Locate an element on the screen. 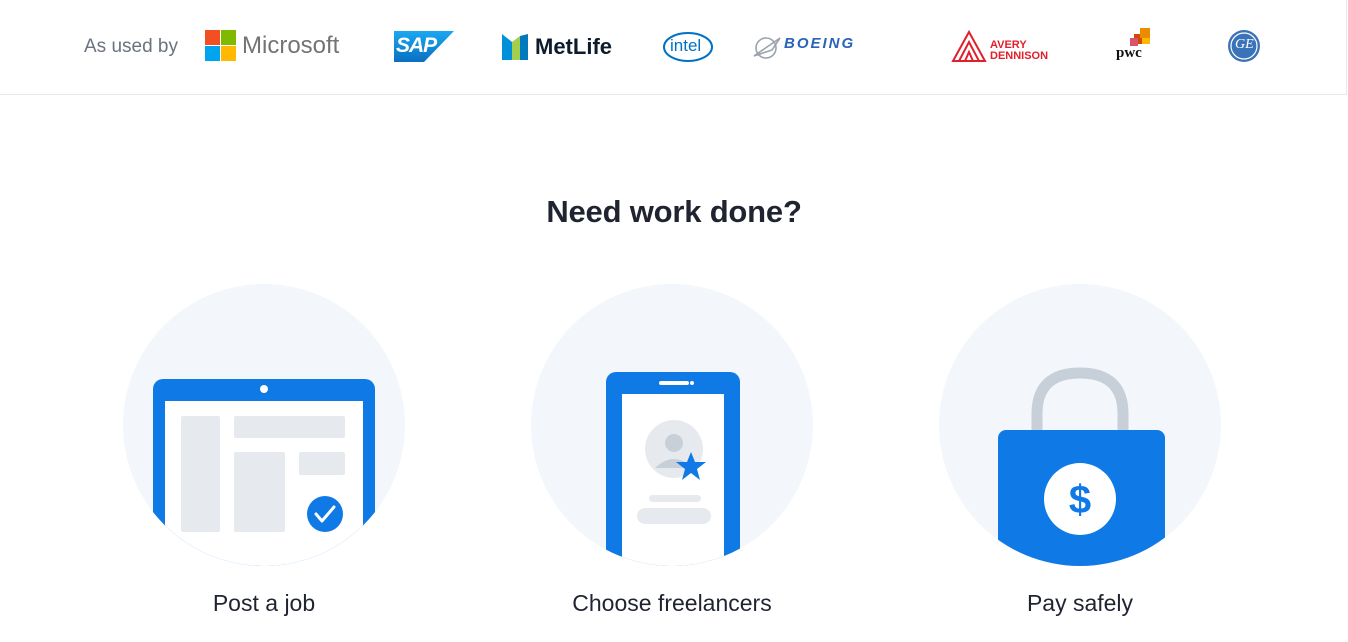 The image size is (1348, 642). metlife-logo: MetLife is located at coordinates (560, 47).